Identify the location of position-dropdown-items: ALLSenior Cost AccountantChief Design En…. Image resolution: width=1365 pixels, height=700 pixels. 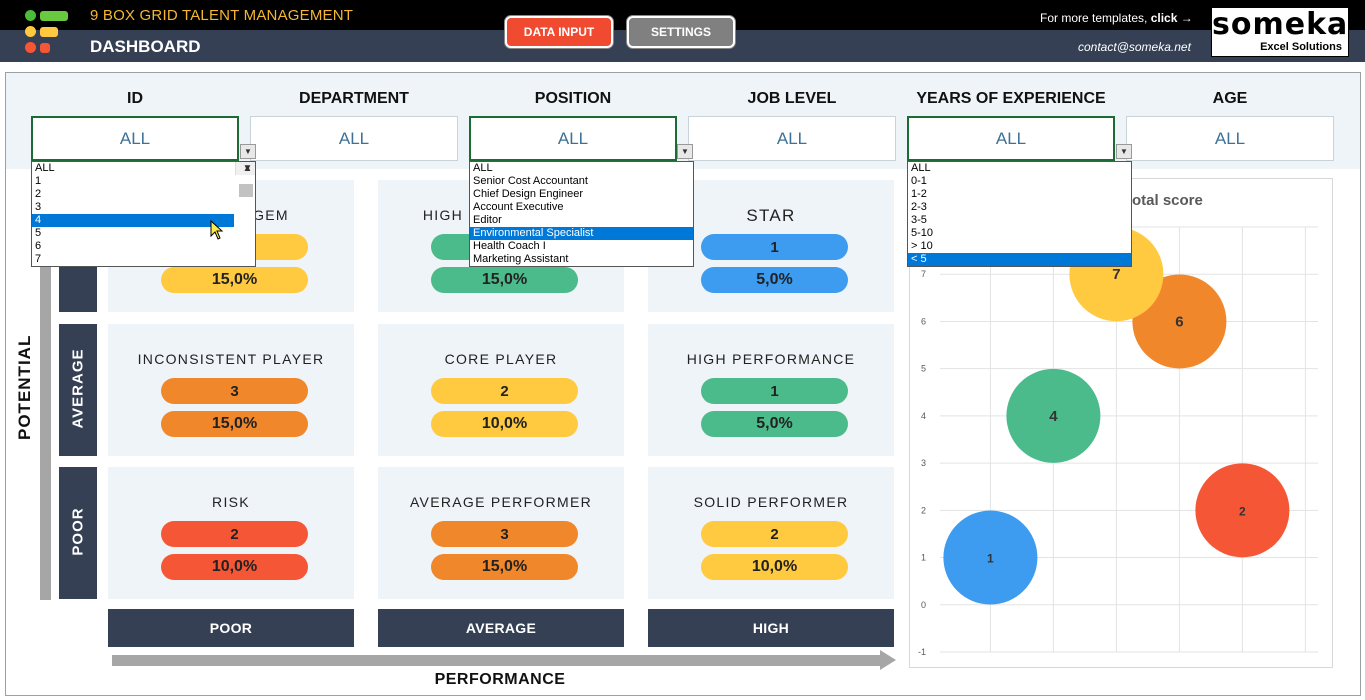
(581, 214).